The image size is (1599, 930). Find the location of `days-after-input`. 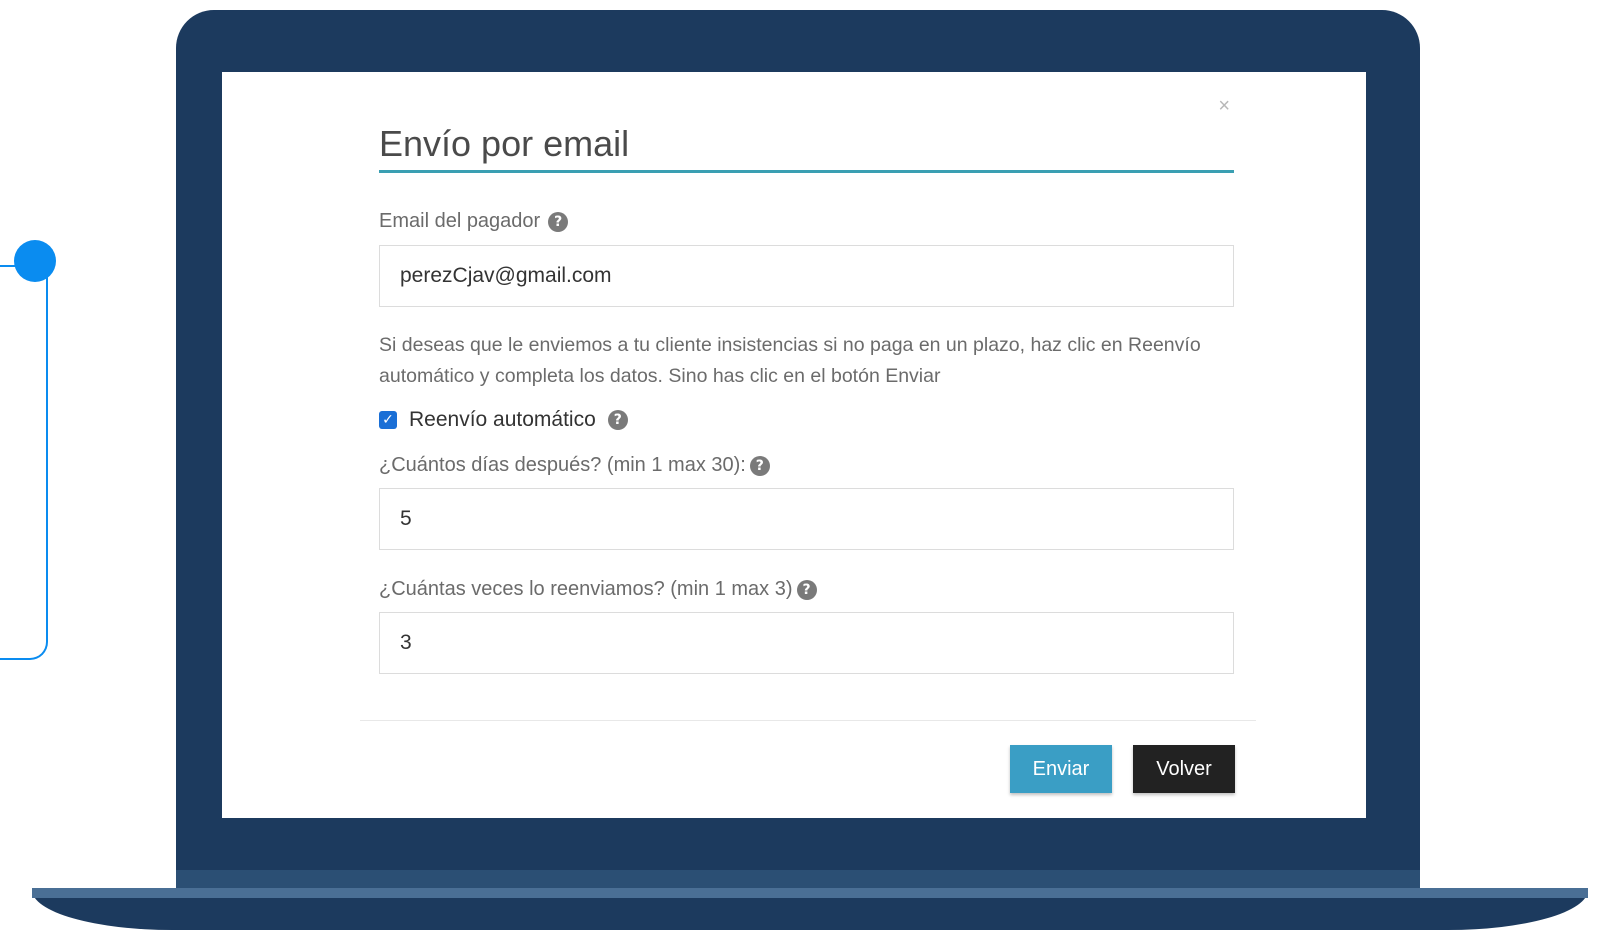

days-after-input is located at coordinates (806, 519).